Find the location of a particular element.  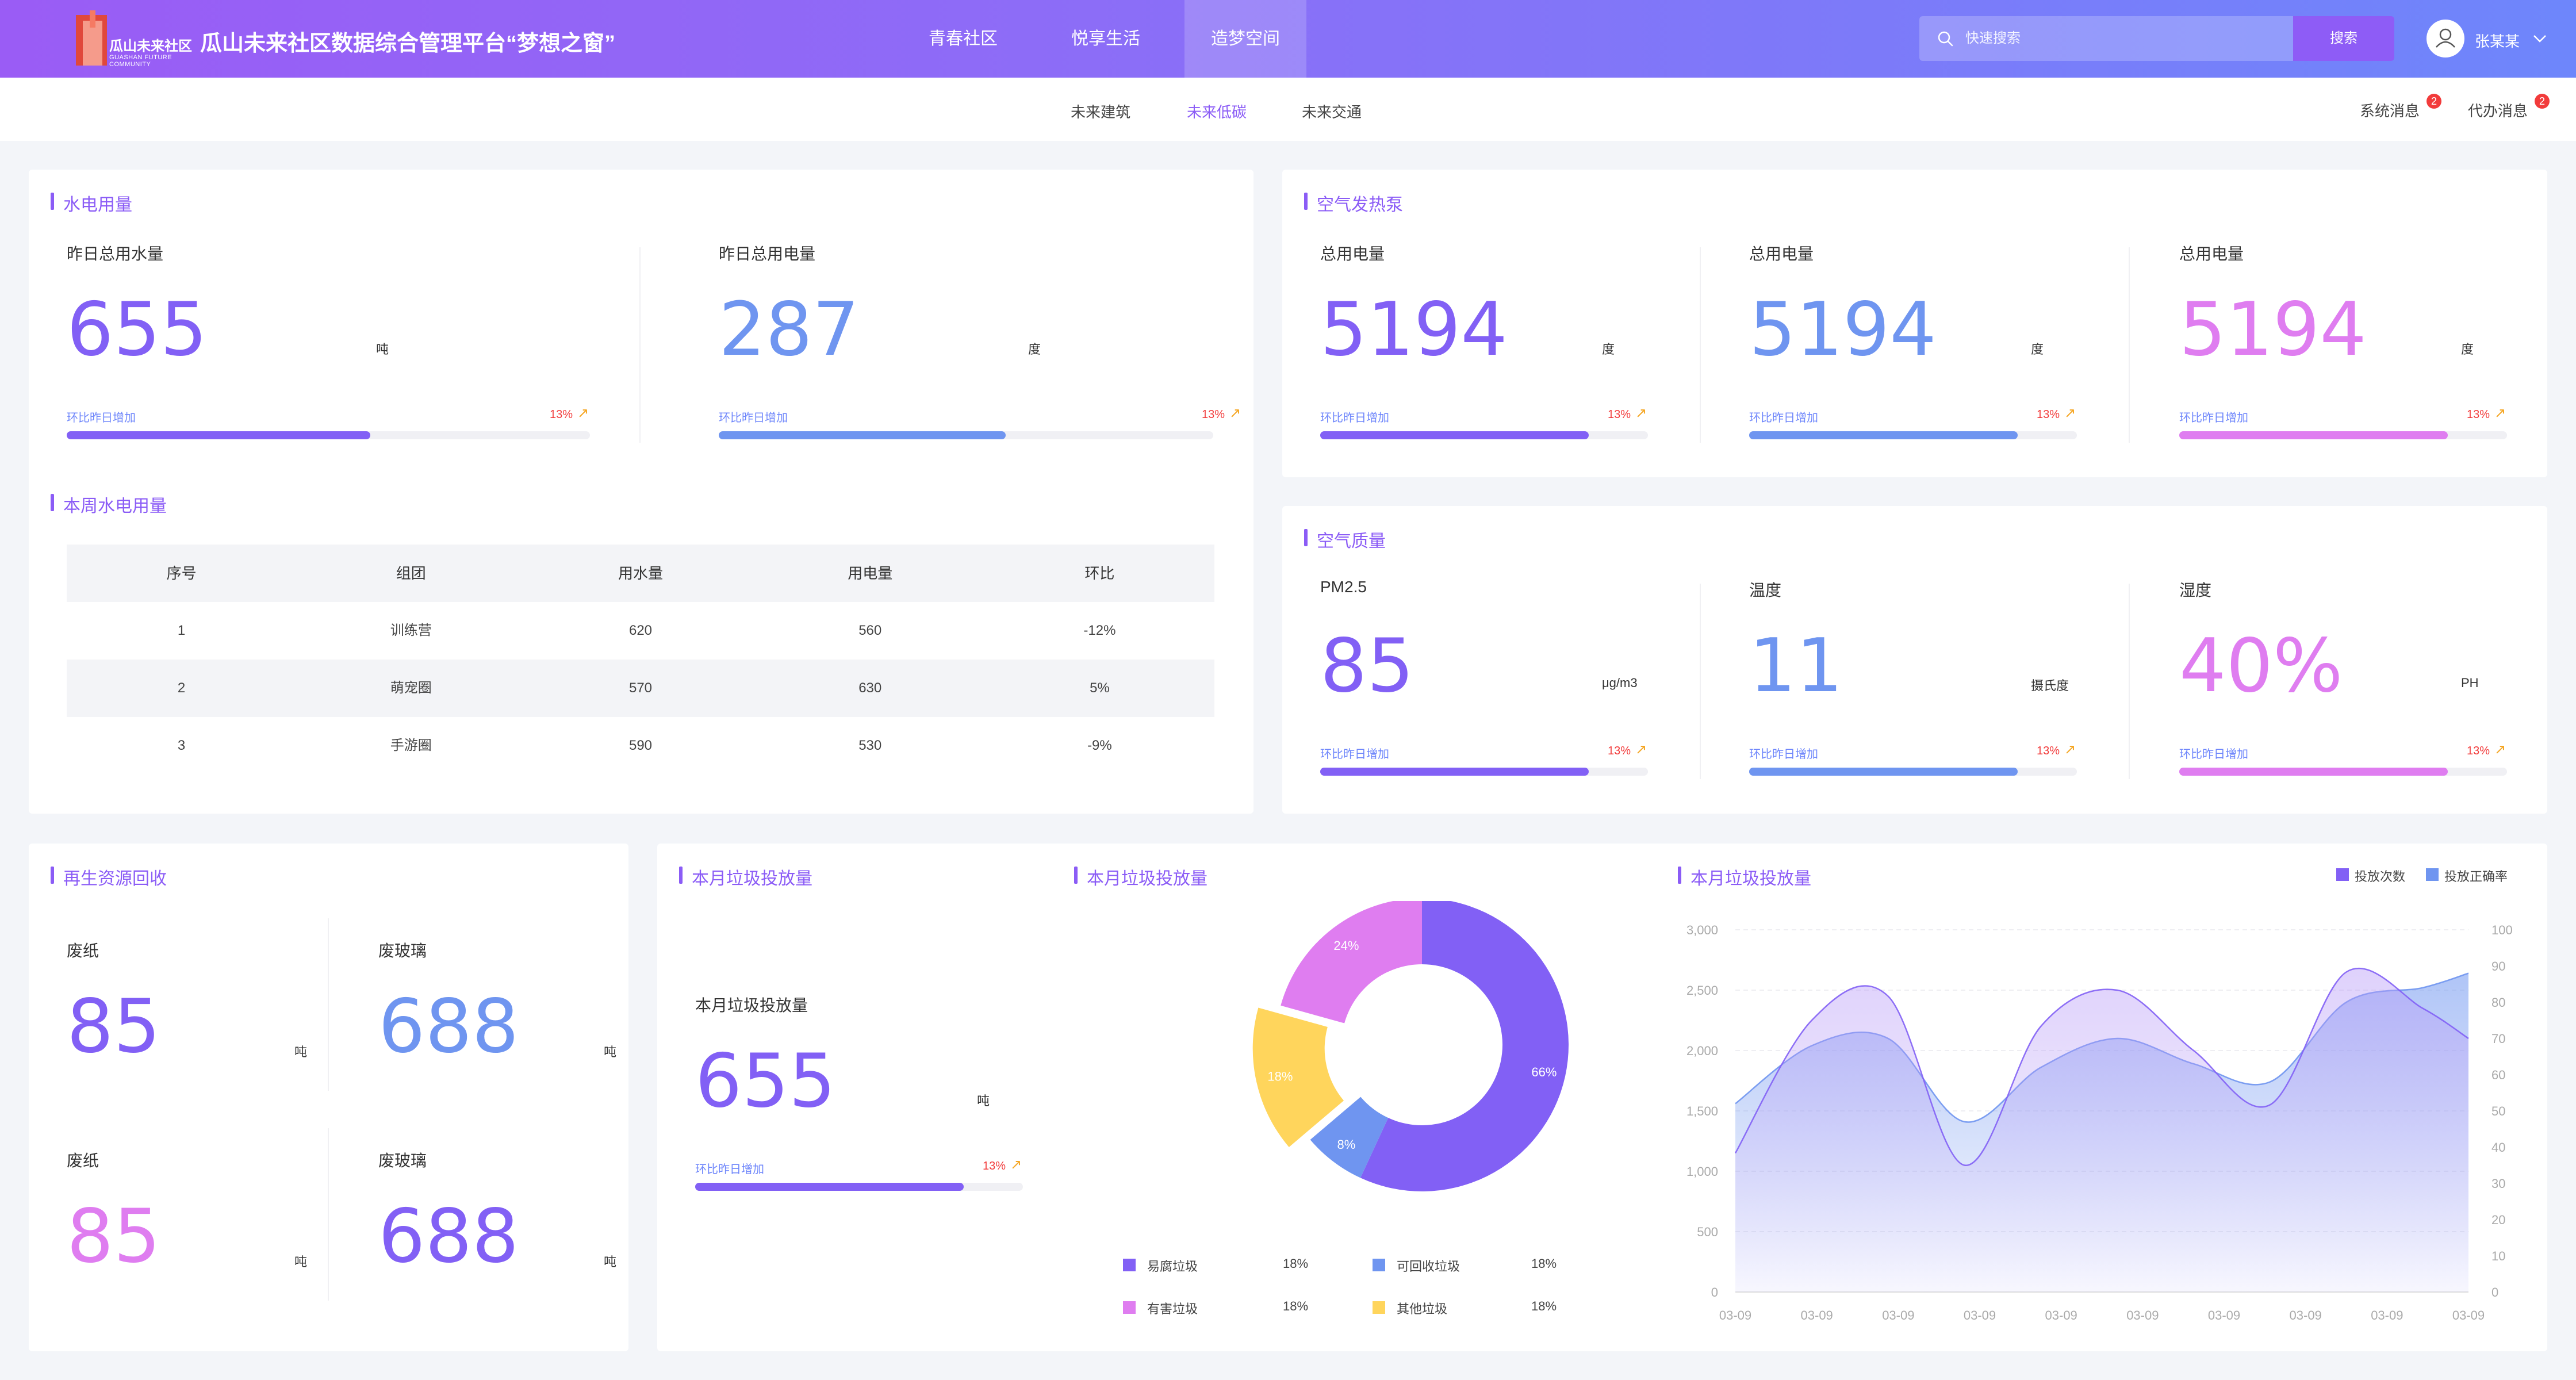

table-row: 1 训练营 620 560 -12% is located at coordinates (640, 631).